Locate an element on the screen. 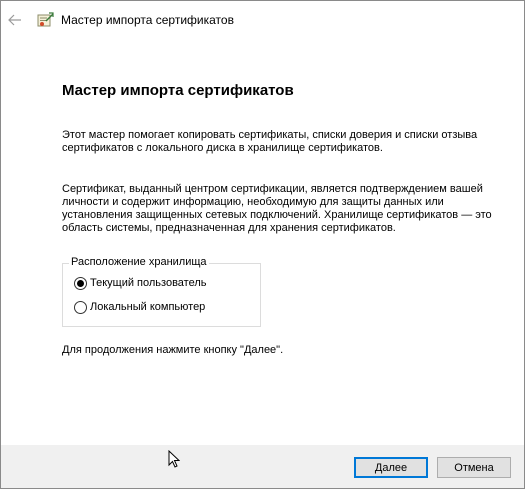 Image resolution: width=525 pixels, height=489 pixels. radio-unchecked-icon is located at coordinates (80, 307).